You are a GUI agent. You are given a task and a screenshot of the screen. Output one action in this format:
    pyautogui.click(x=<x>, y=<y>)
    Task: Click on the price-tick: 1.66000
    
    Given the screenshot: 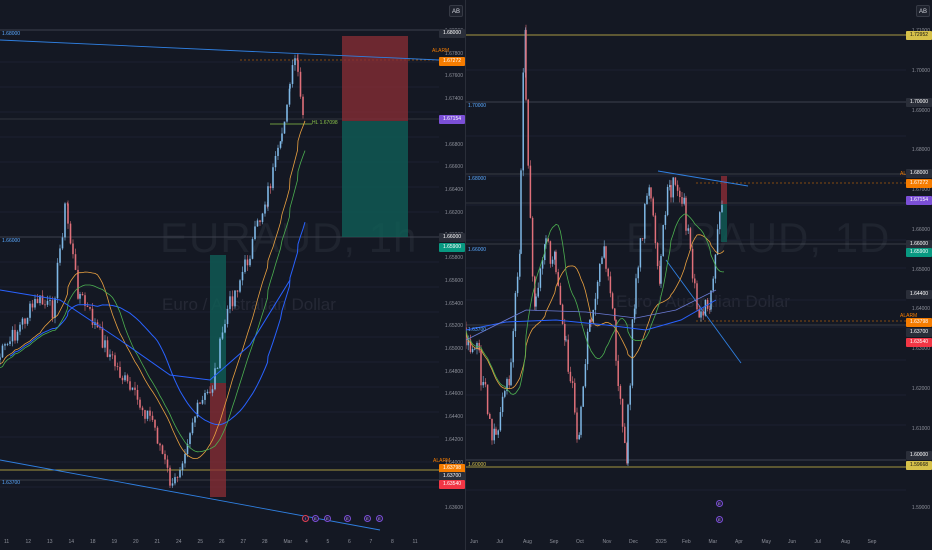 What is the action you would take?
    pyautogui.click(x=920, y=229)
    